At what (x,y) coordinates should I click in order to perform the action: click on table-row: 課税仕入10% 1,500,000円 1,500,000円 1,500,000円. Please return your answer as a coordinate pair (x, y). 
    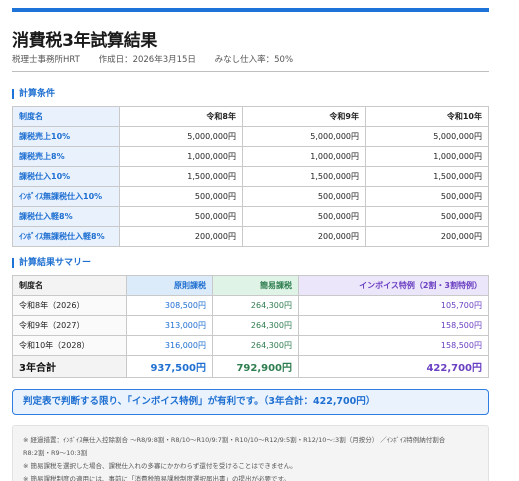
    Looking at the image, I should click on (250, 176).